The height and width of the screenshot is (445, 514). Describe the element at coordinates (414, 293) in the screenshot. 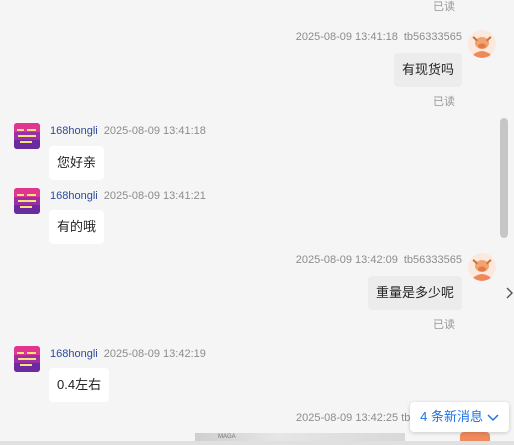

I see `message-bubble: 重量是多少呢` at that location.